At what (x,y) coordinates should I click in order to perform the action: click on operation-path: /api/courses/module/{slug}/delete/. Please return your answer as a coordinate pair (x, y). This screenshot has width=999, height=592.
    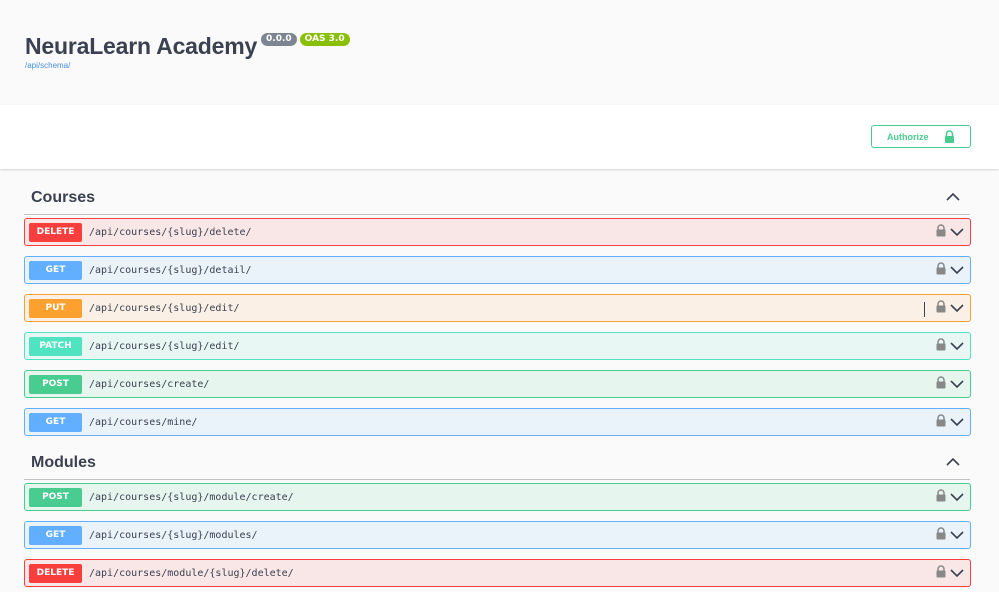
    Looking at the image, I should click on (191, 573).